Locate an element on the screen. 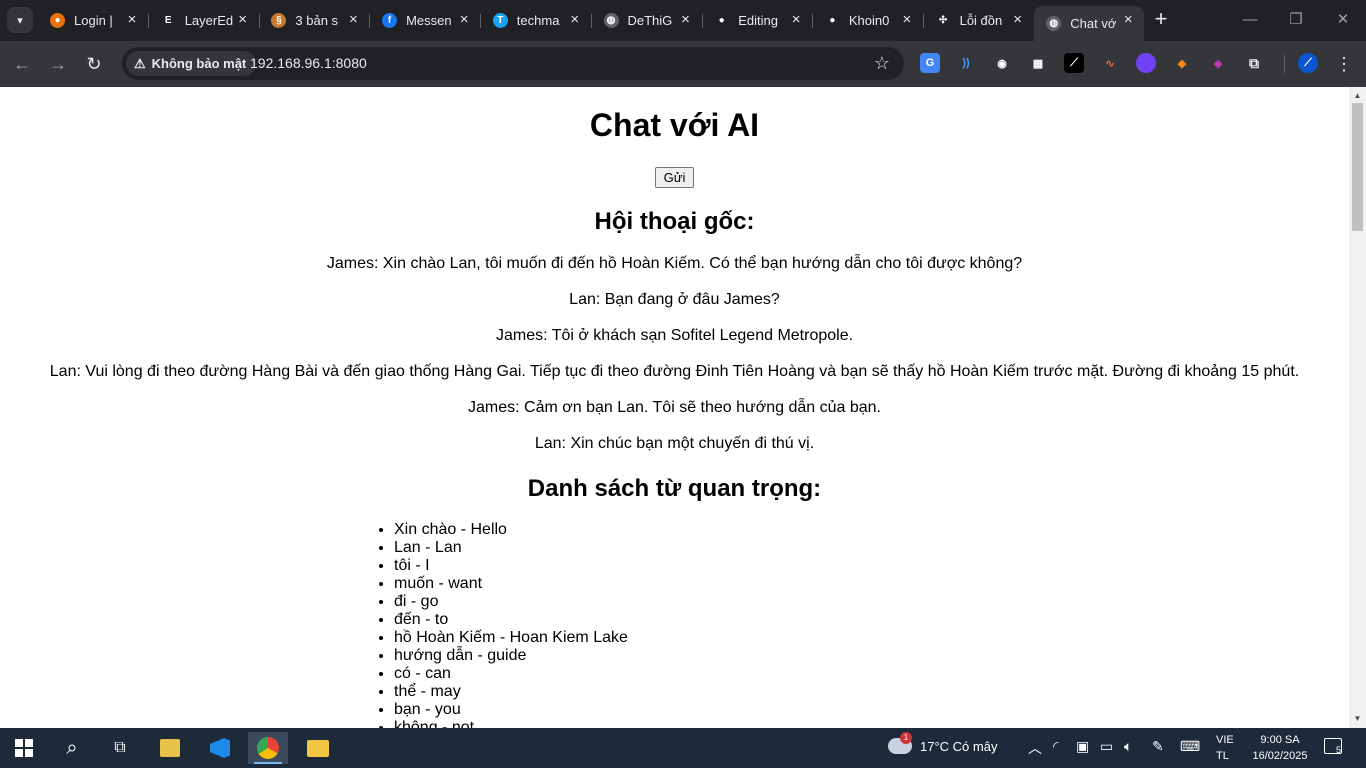 The height and width of the screenshot is (768, 1366). wave-extension-icon: )) is located at coordinates (966, 63).